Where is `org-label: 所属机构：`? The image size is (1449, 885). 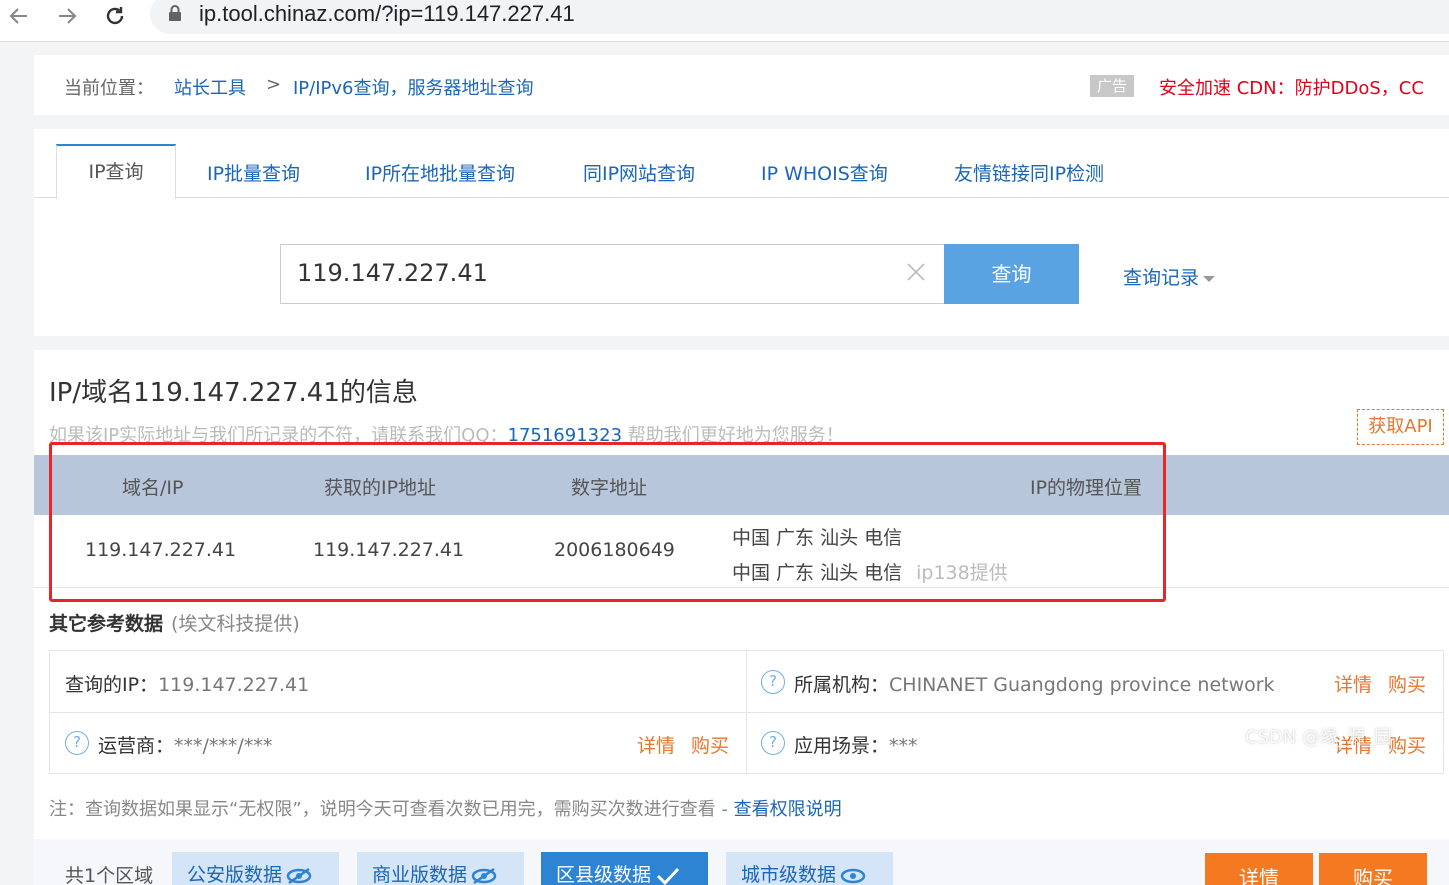
org-label: 所属机构： is located at coordinates (842, 685).